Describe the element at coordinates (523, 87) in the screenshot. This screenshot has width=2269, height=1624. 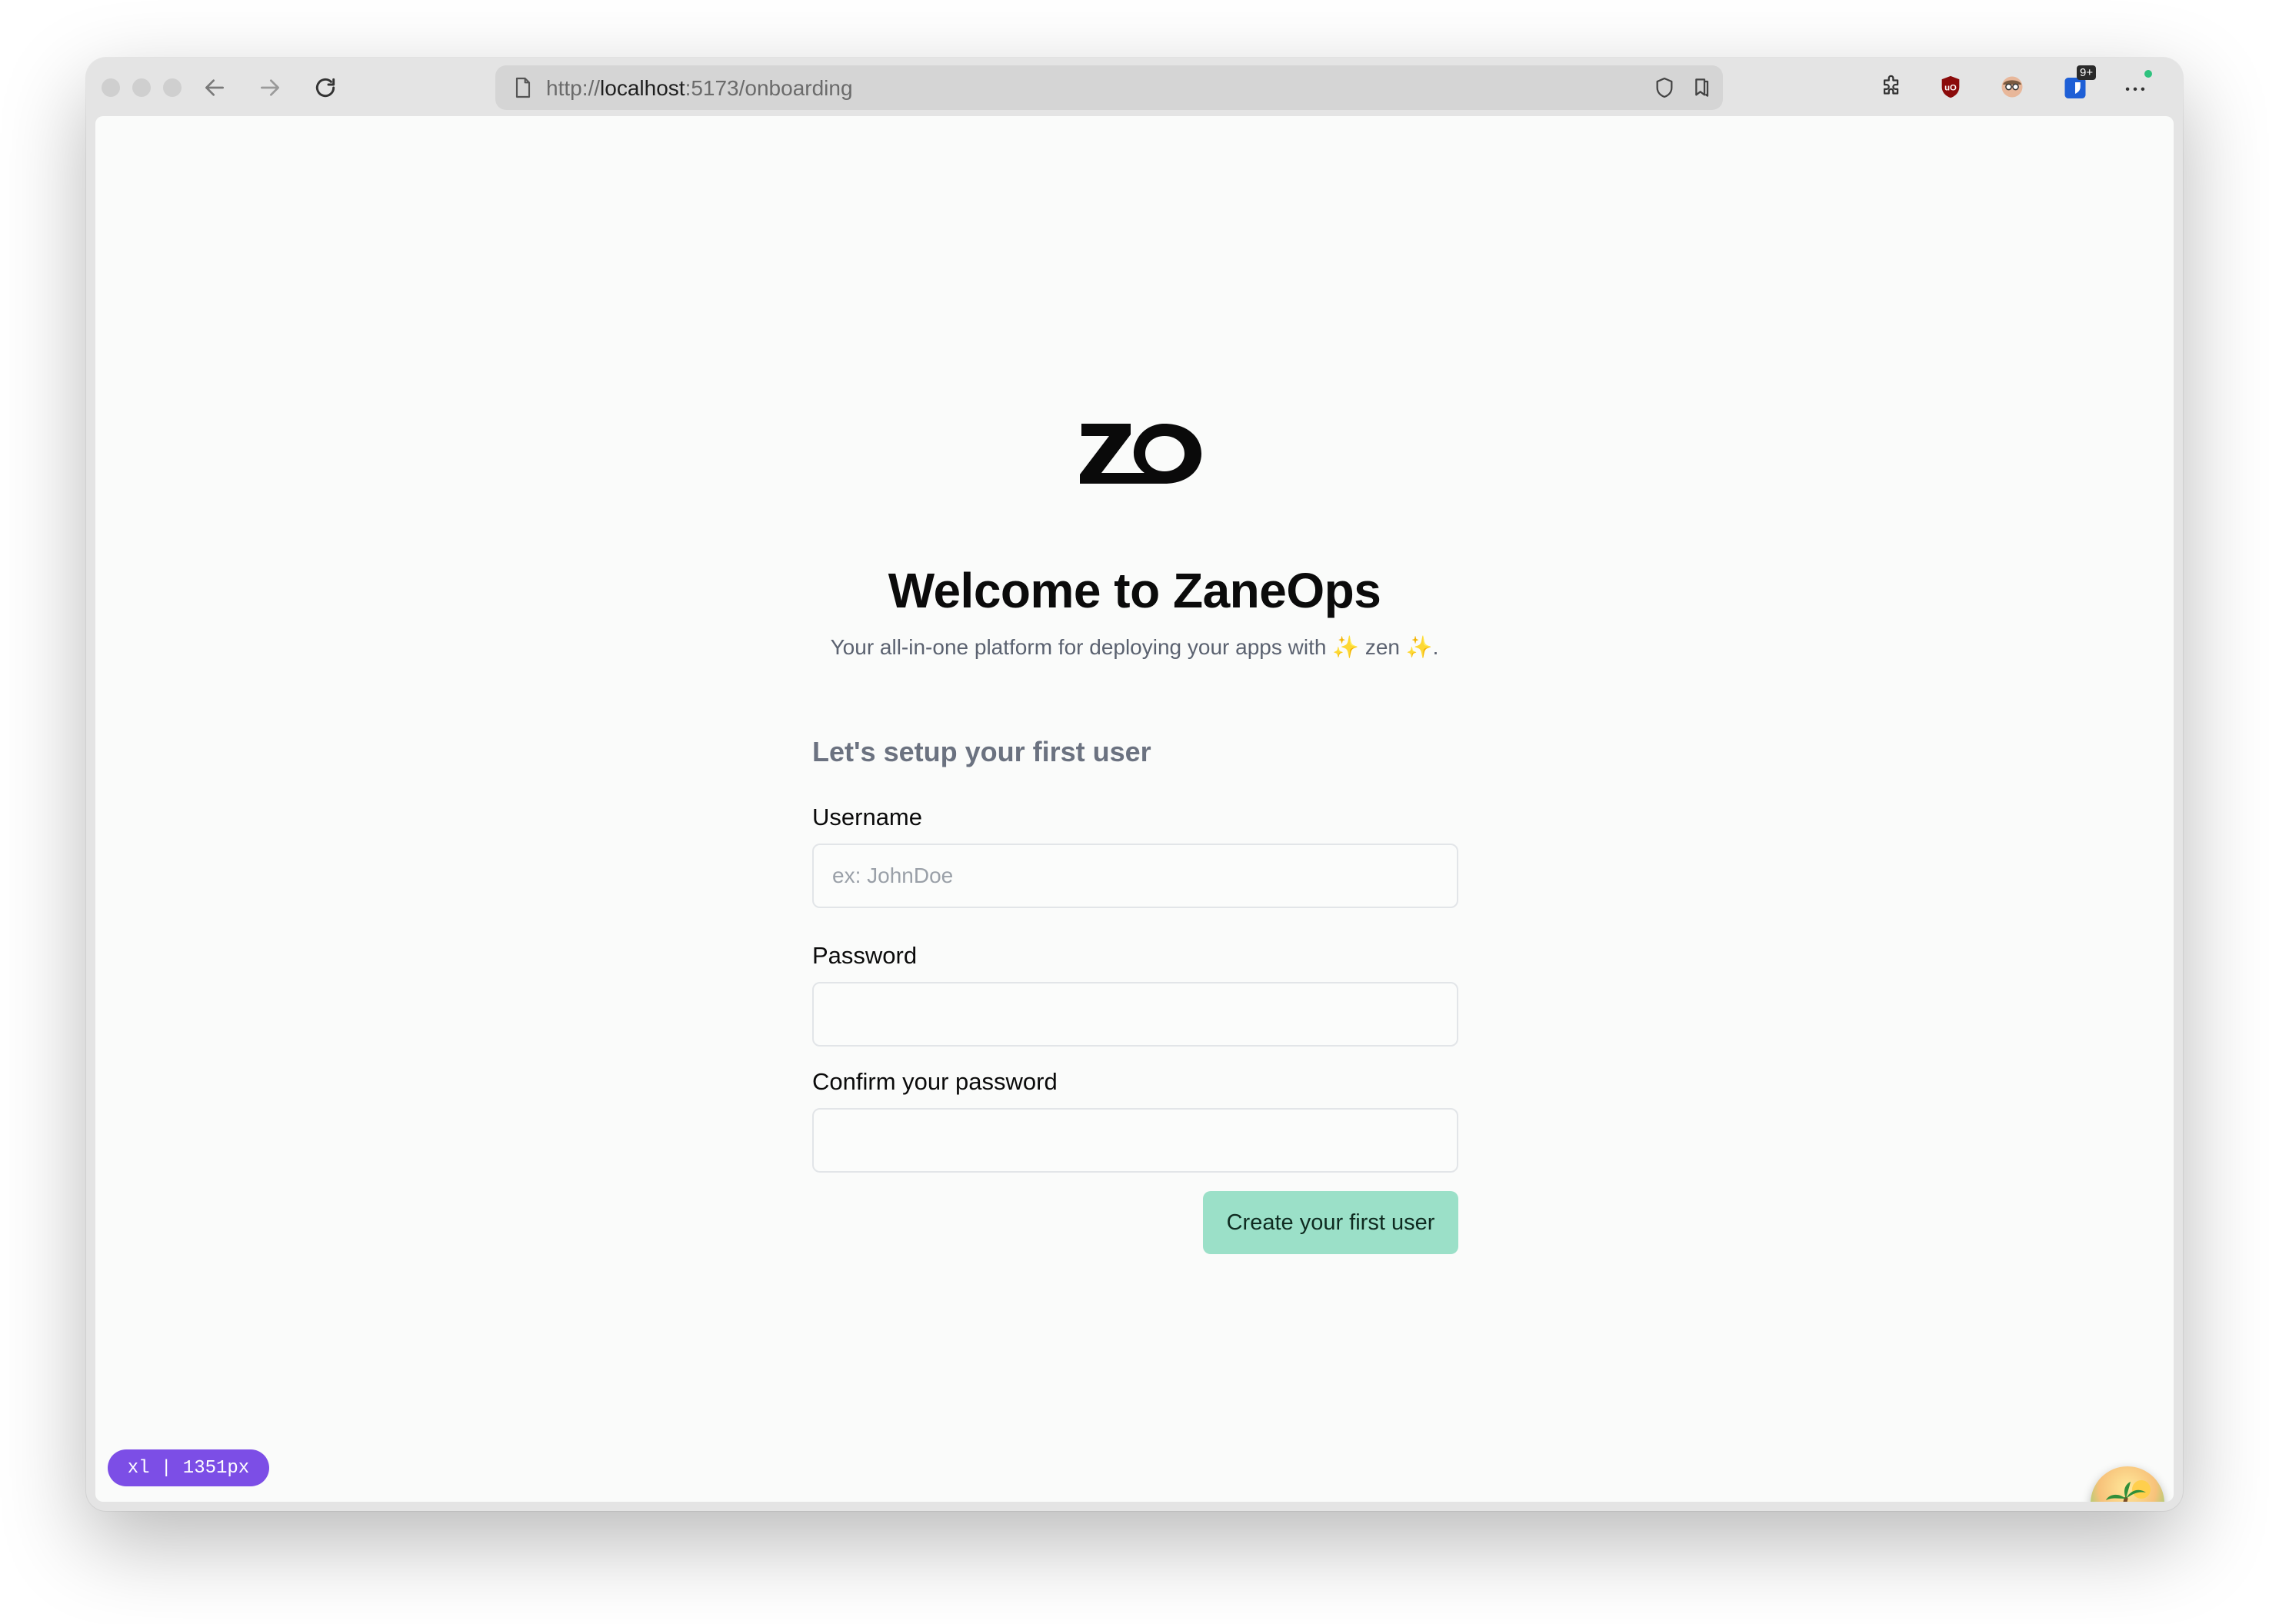
I see `page-icon` at that location.